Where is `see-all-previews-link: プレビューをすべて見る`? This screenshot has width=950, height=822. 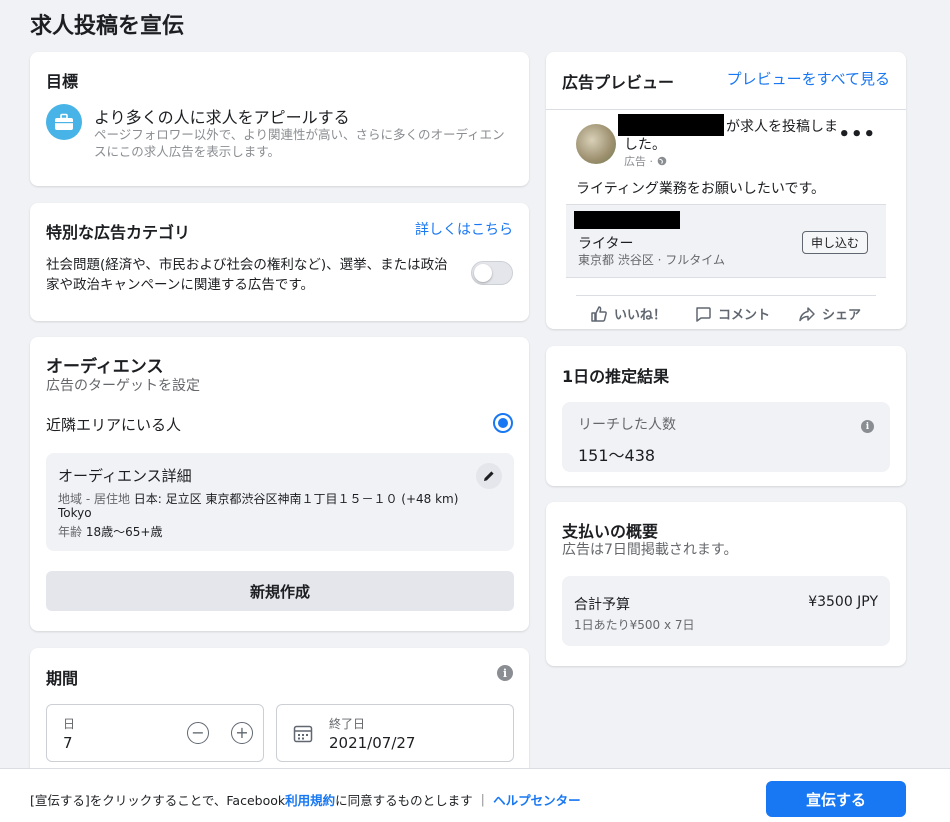 see-all-previews-link: プレビューをすべて見る is located at coordinates (808, 78).